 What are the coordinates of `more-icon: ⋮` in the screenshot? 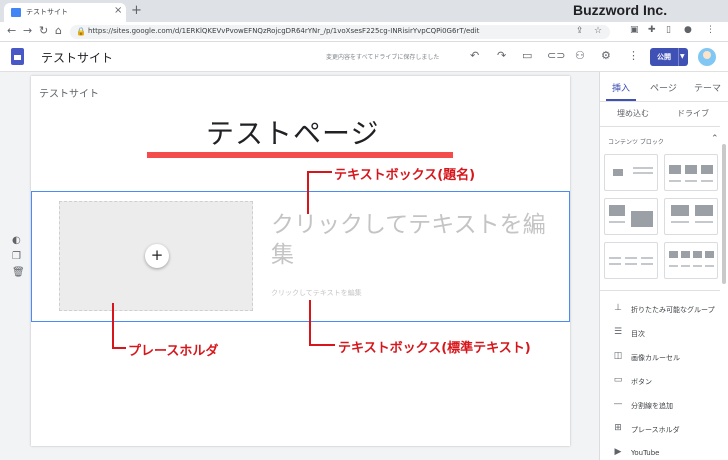 It's located at (633, 55).